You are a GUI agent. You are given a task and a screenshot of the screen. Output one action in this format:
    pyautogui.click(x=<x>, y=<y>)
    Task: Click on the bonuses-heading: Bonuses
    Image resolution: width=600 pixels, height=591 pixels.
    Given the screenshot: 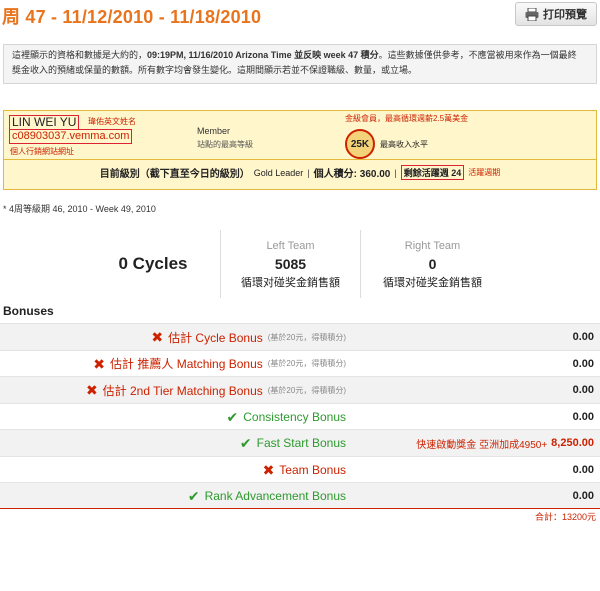 What is the action you would take?
    pyautogui.click(x=28, y=311)
    